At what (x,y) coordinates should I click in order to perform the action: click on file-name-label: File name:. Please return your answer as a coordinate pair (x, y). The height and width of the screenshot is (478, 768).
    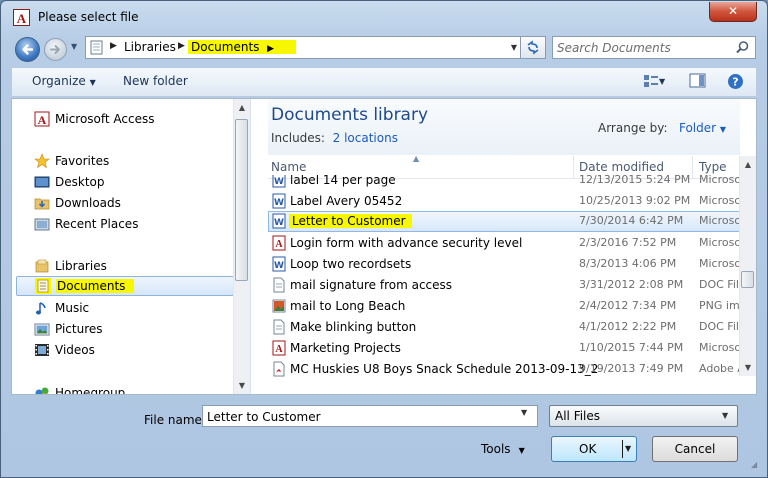
    Looking at the image, I should click on (175, 420).